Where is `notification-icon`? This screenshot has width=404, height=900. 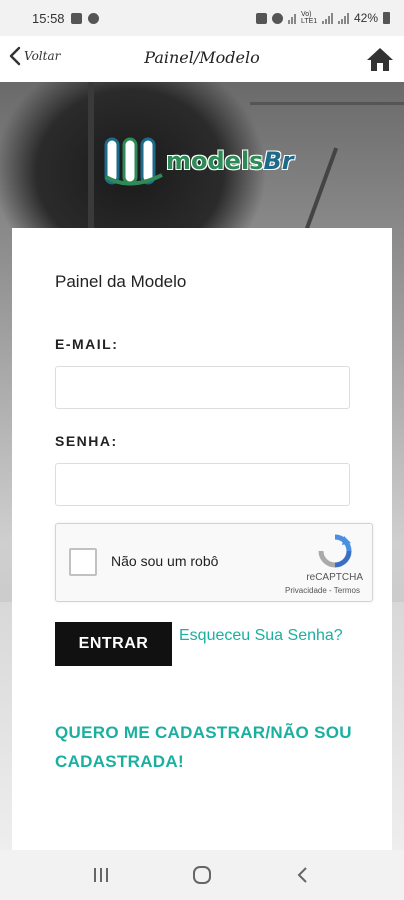 notification-icon is located at coordinates (76, 18).